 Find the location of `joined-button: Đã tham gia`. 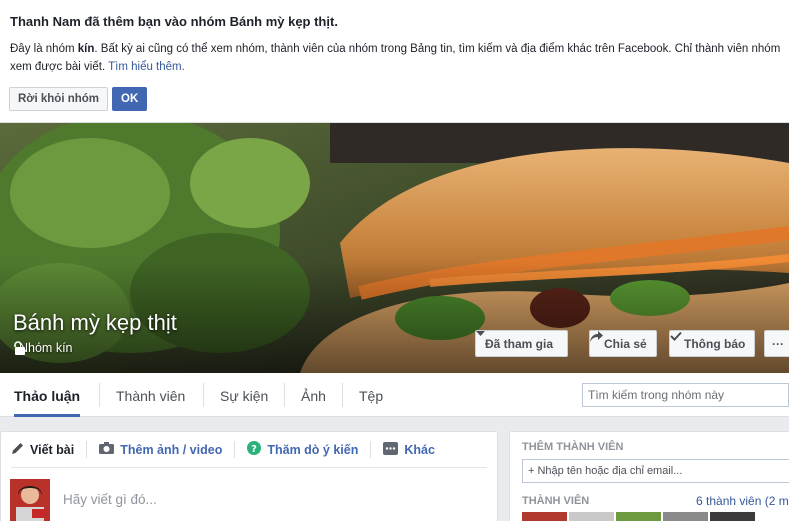

joined-button: Đã tham gia is located at coordinates (522, 343).